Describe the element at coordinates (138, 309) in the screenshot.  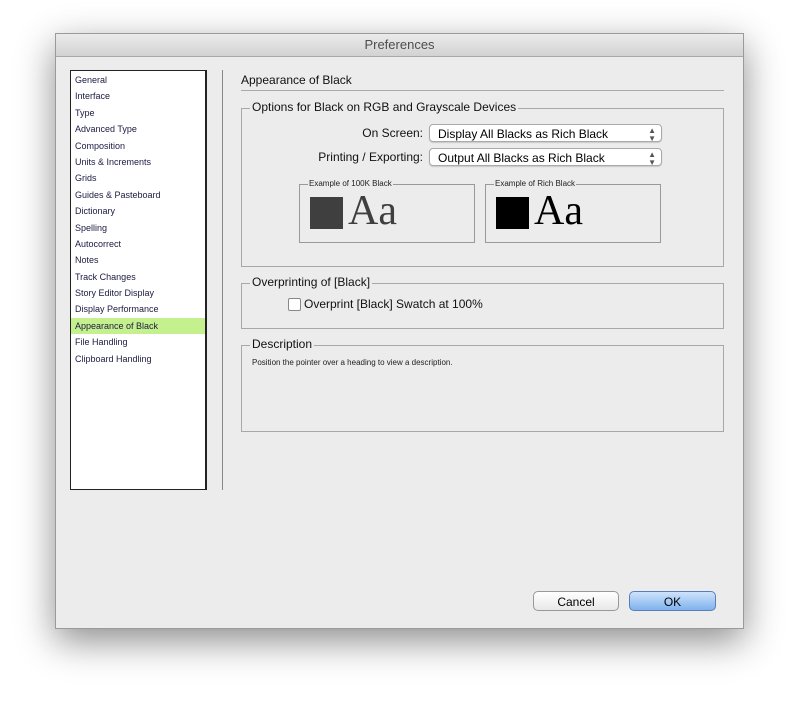
I see `sidebar-item: Display Performance` at that location.